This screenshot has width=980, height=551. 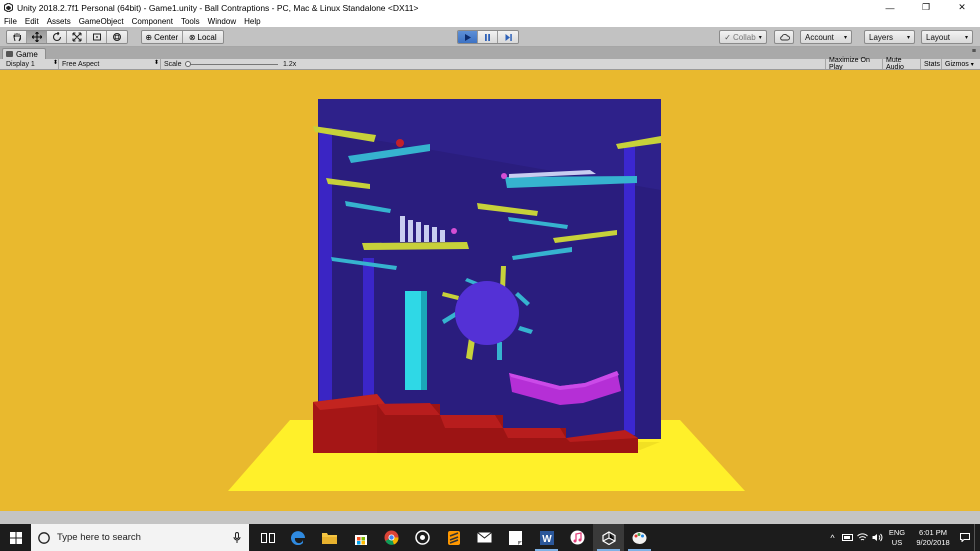 What do you see at coordinates (222, 21) in the screenshot?
I see `menu-window: Window` at bounding box center [222, 21].